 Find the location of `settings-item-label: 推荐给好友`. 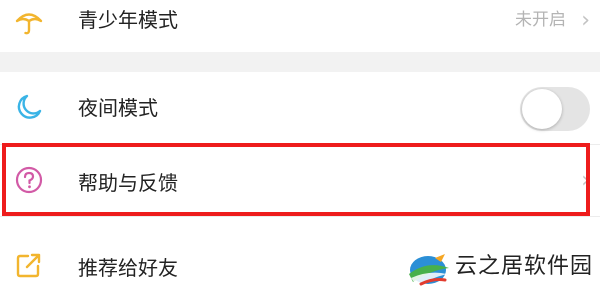

settings-item-label: 推荐给好友 is located at coordinates (128, 268).